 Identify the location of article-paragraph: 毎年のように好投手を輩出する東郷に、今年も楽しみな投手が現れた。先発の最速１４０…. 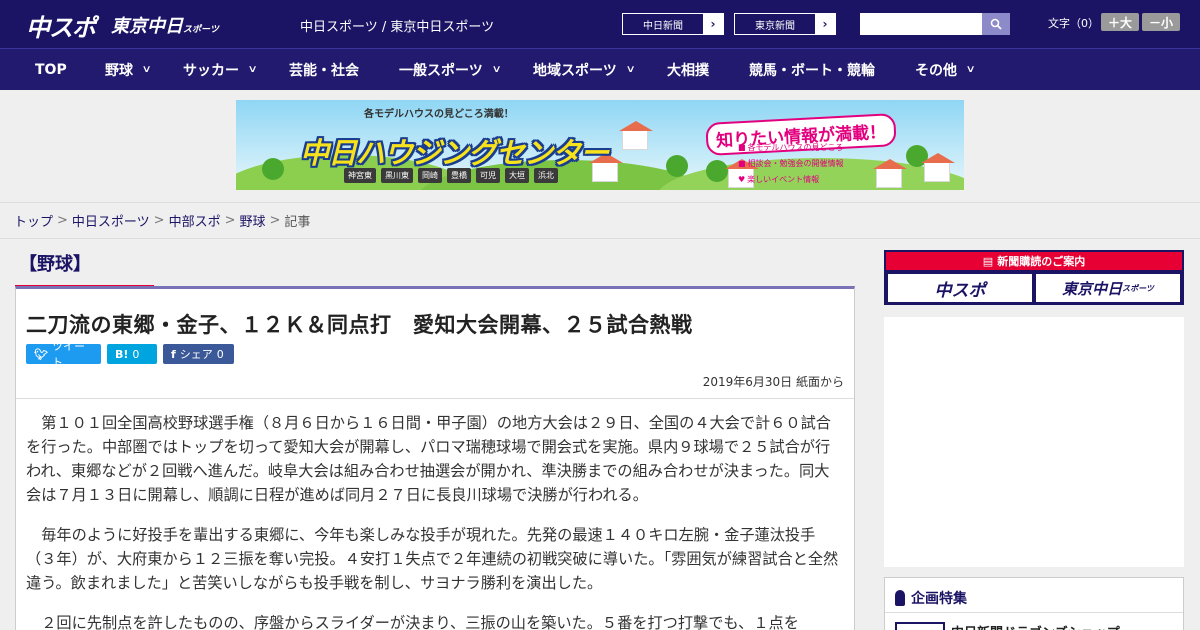
(432, 559).